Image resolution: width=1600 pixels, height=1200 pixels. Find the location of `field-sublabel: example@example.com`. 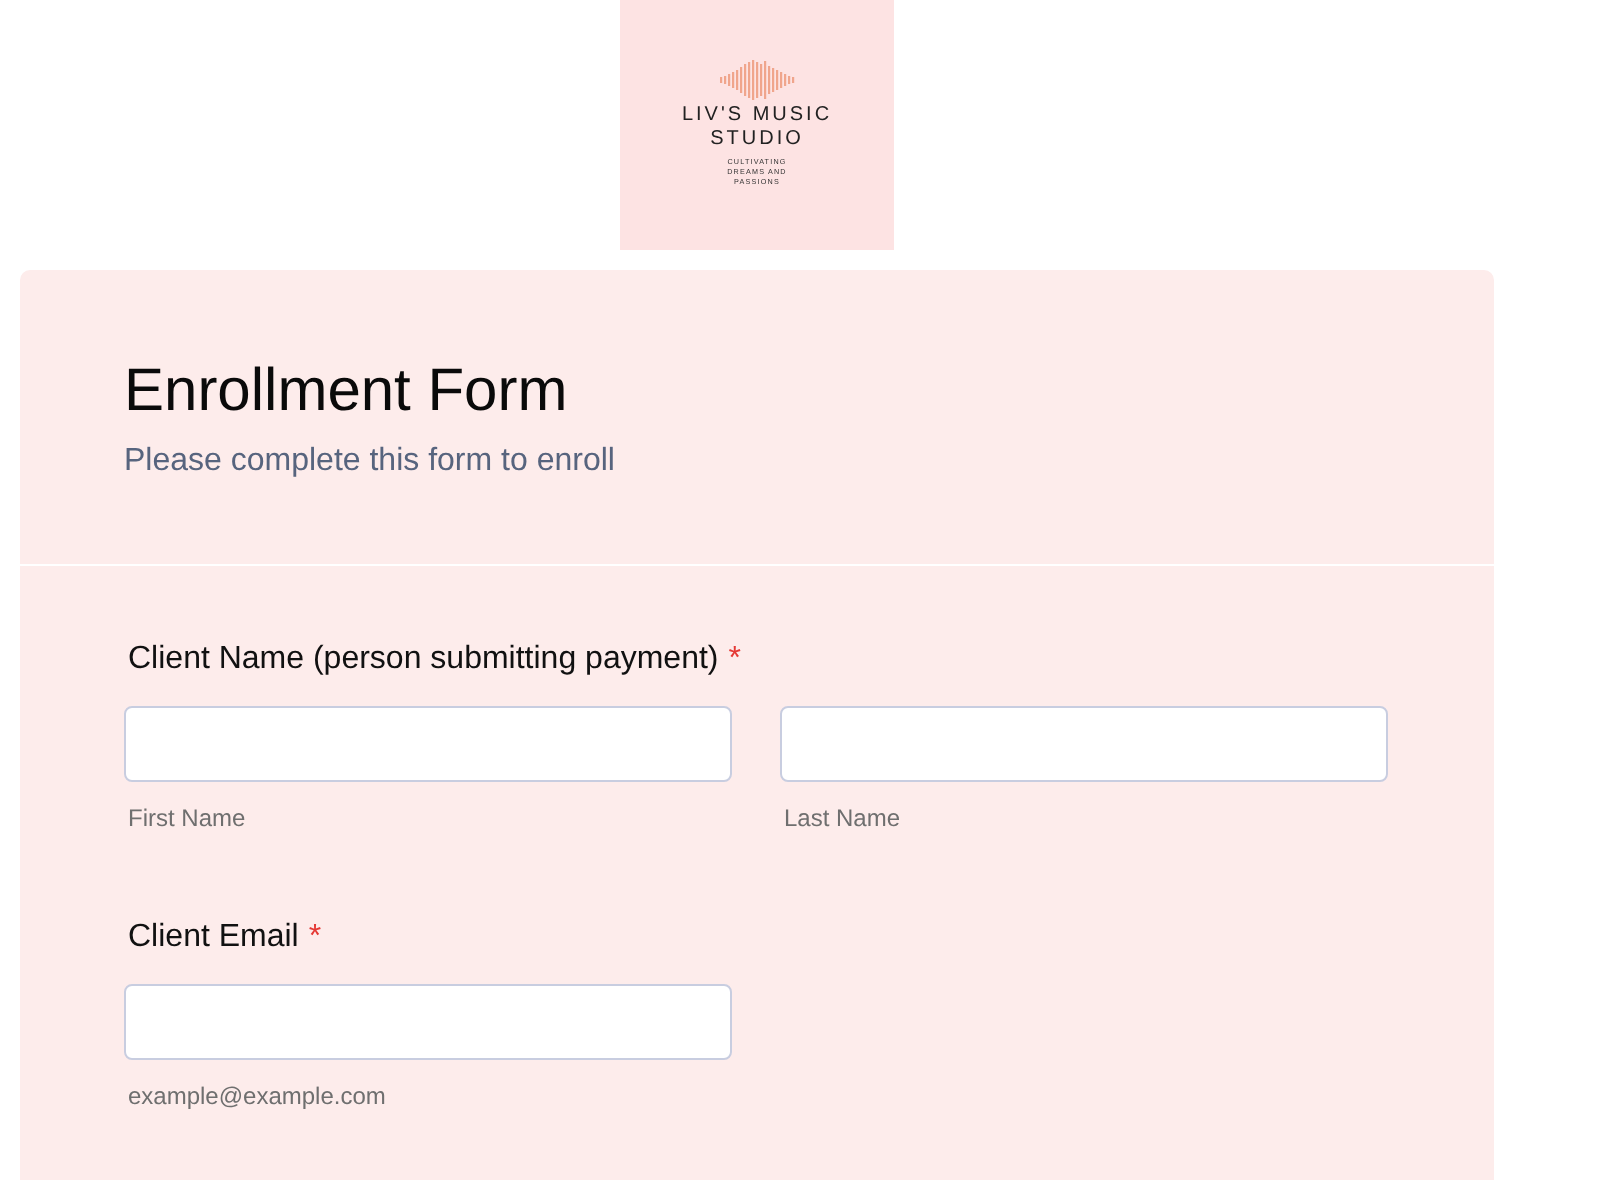

field-sublabel: example@example.com is located at coordinates (258, 1096).